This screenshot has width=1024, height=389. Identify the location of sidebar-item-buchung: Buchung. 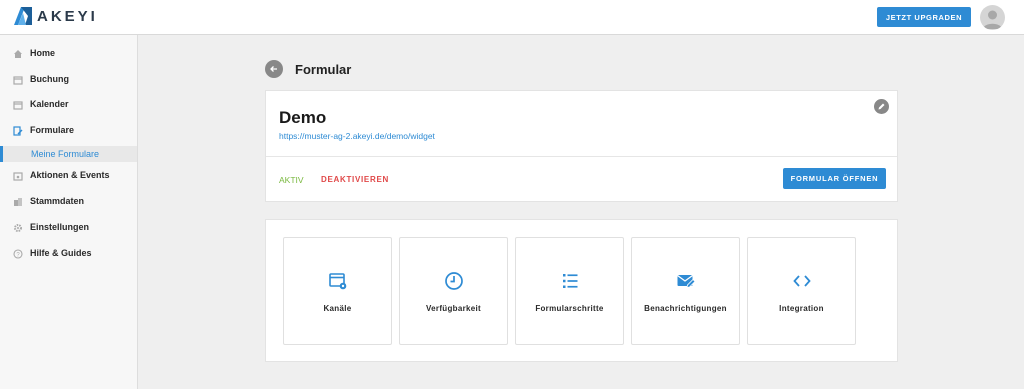
(68, 80).